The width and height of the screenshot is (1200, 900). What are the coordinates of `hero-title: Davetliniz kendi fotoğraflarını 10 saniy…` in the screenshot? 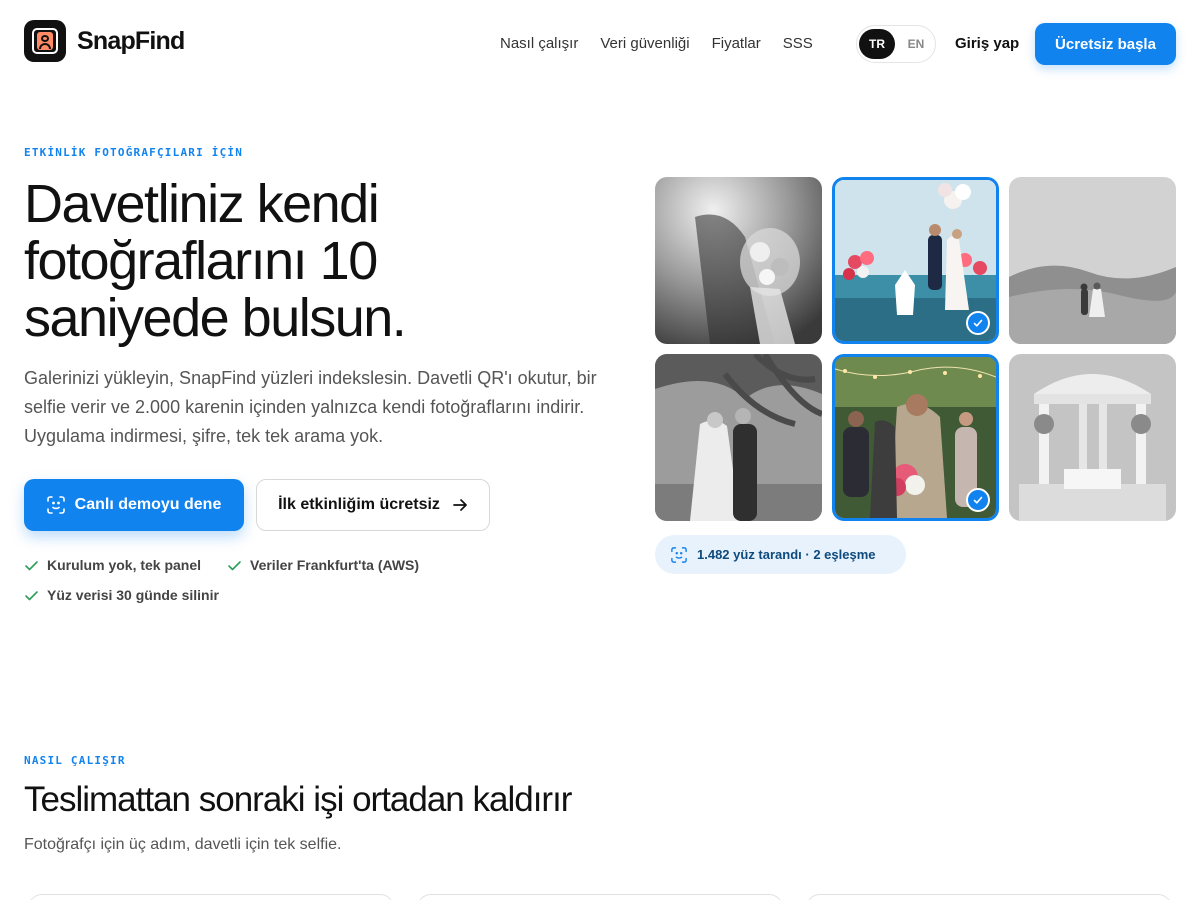 It's located at (304, 261).